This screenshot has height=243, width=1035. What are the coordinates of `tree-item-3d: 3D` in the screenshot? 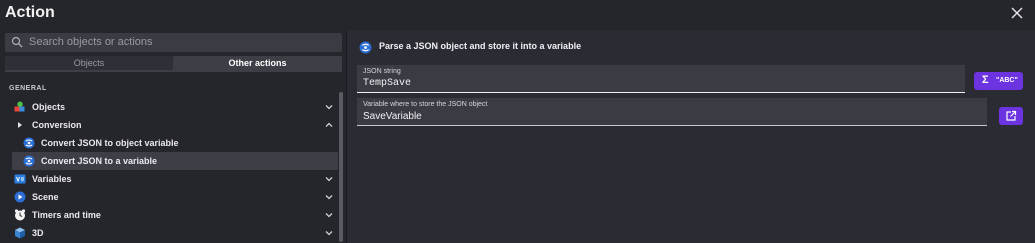 It's located at (169, 233).